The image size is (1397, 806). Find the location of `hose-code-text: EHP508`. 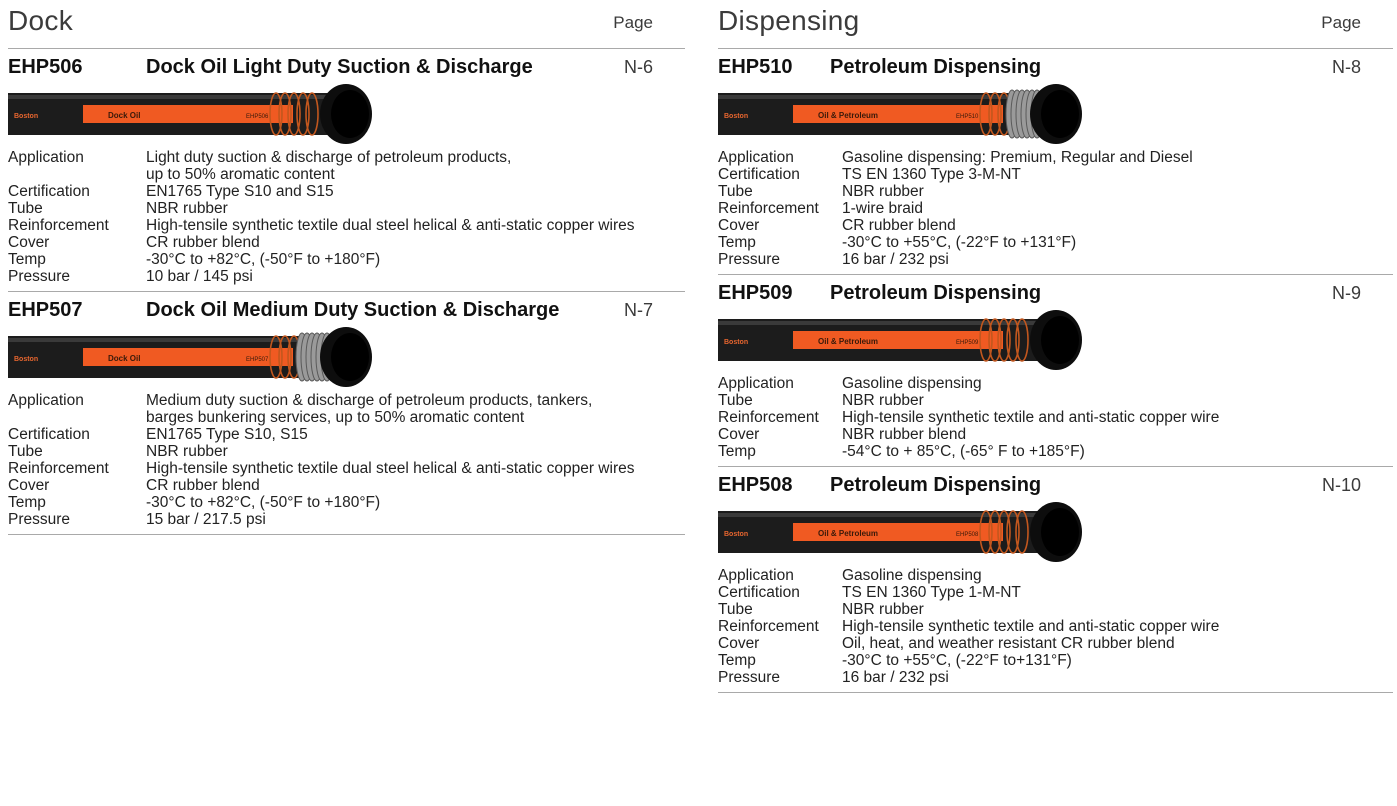

hose-code-text: EHP508 is located at coordinates (967, 535).